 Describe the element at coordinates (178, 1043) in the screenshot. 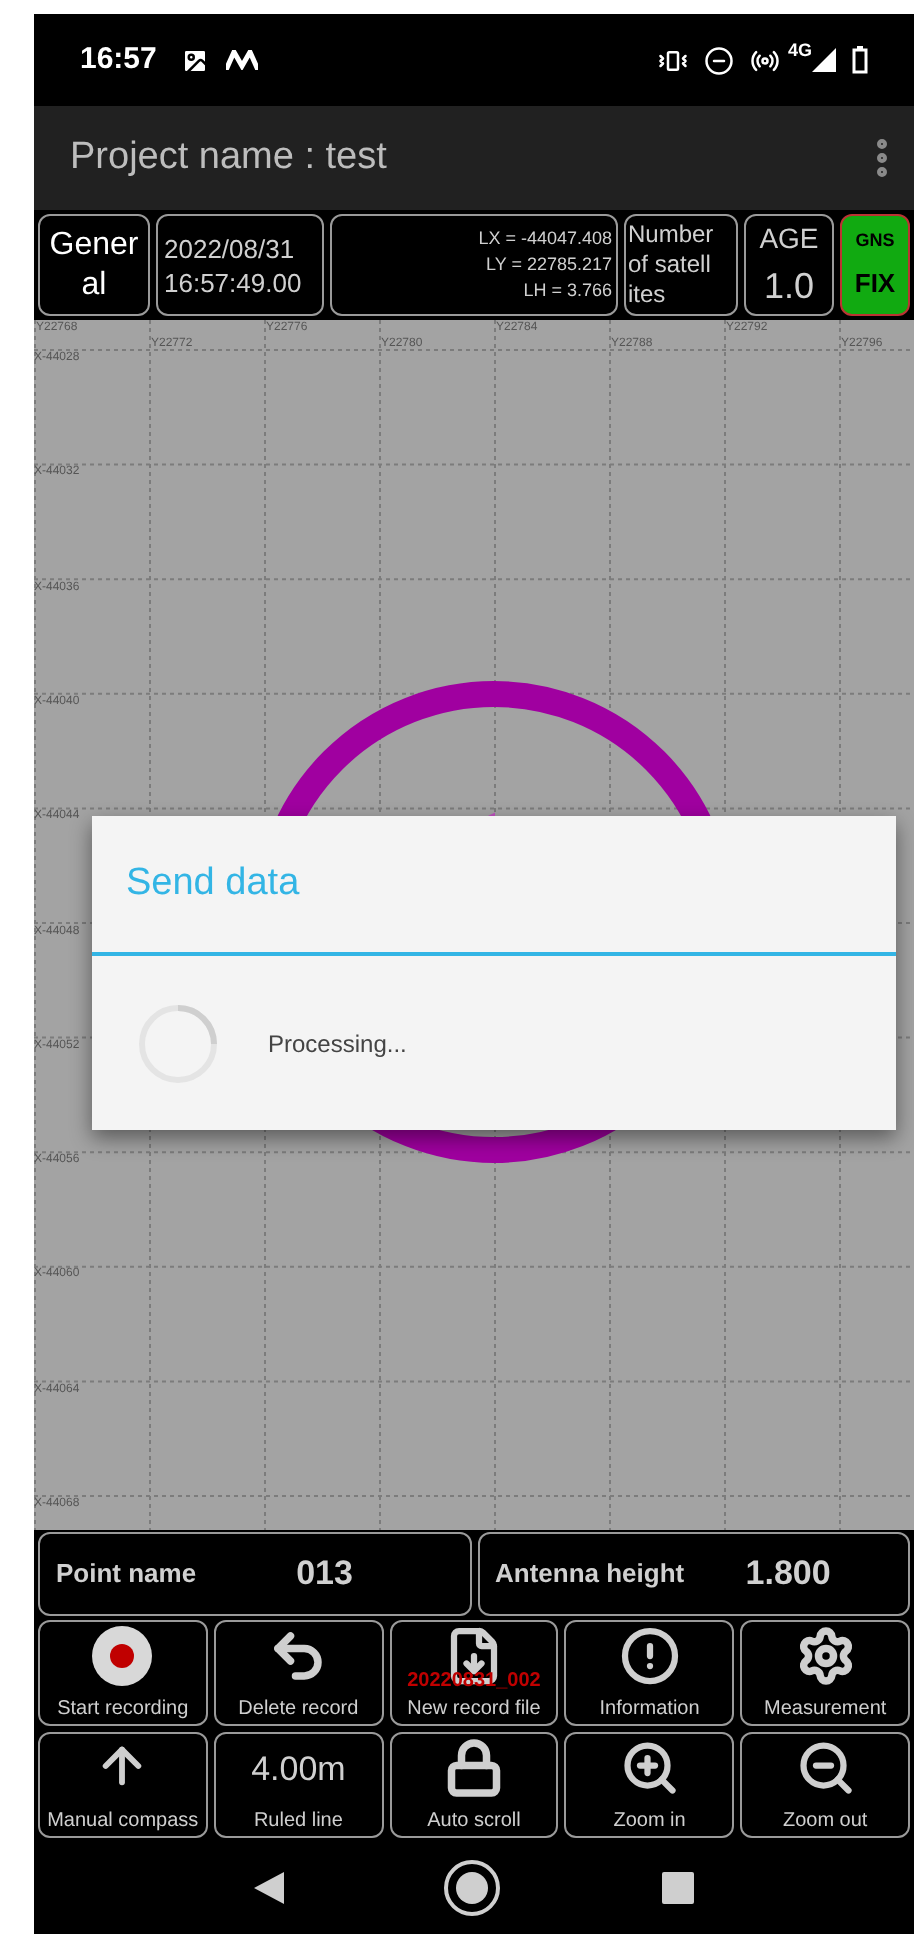

I see `loading-spinner-icon` at that location.